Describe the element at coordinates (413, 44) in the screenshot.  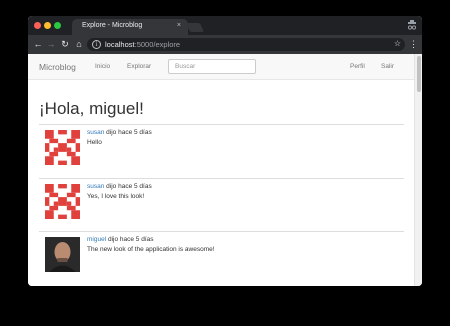
I see `browser-menu-icon: ⋮` at that location.